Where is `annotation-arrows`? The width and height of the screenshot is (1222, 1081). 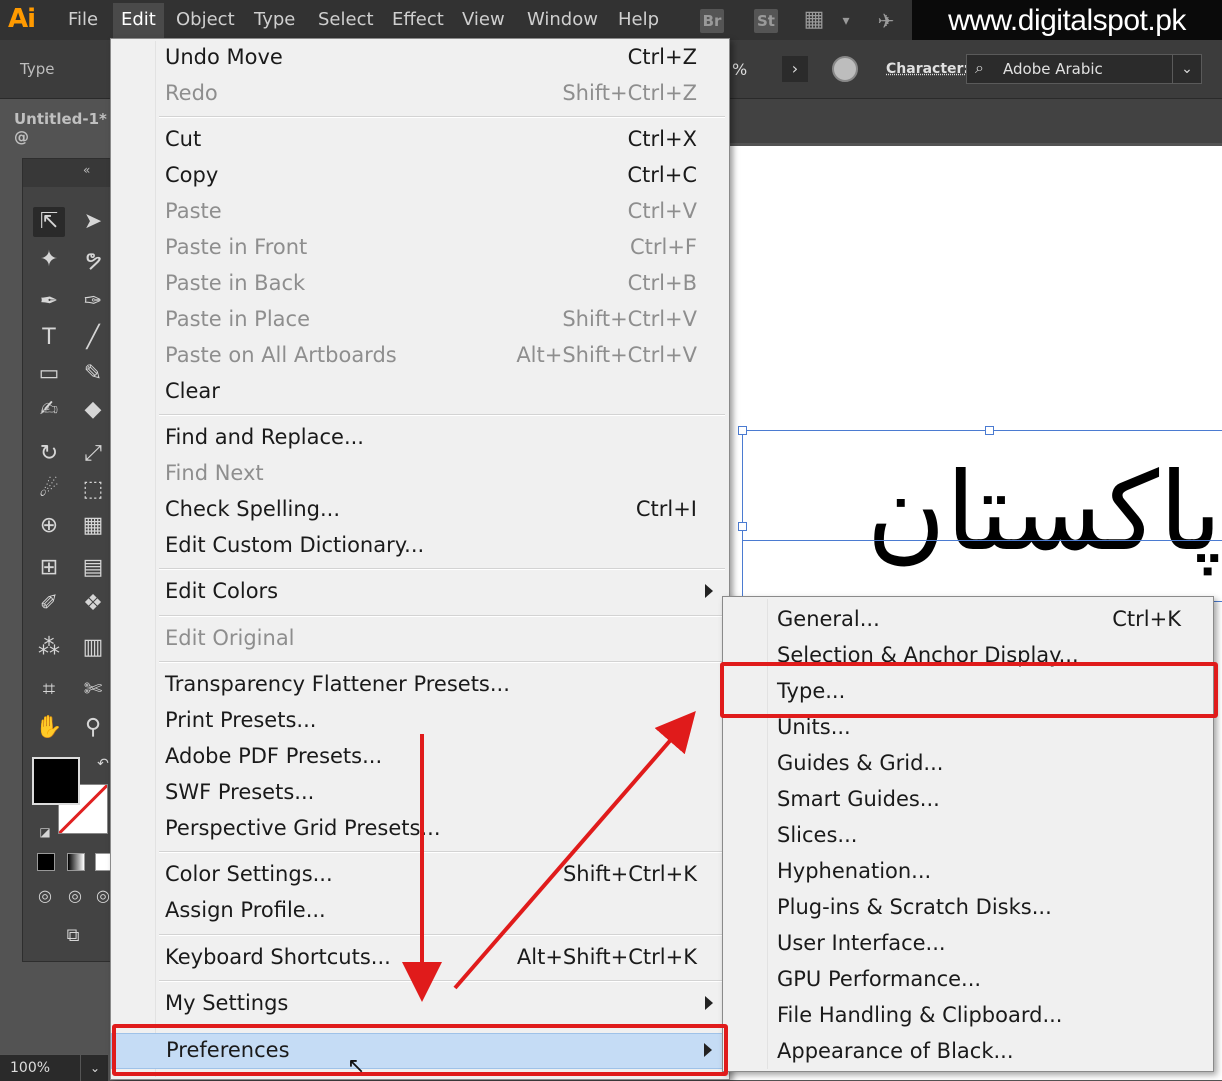
annotation-arrows is located at coordinates (549, 856).